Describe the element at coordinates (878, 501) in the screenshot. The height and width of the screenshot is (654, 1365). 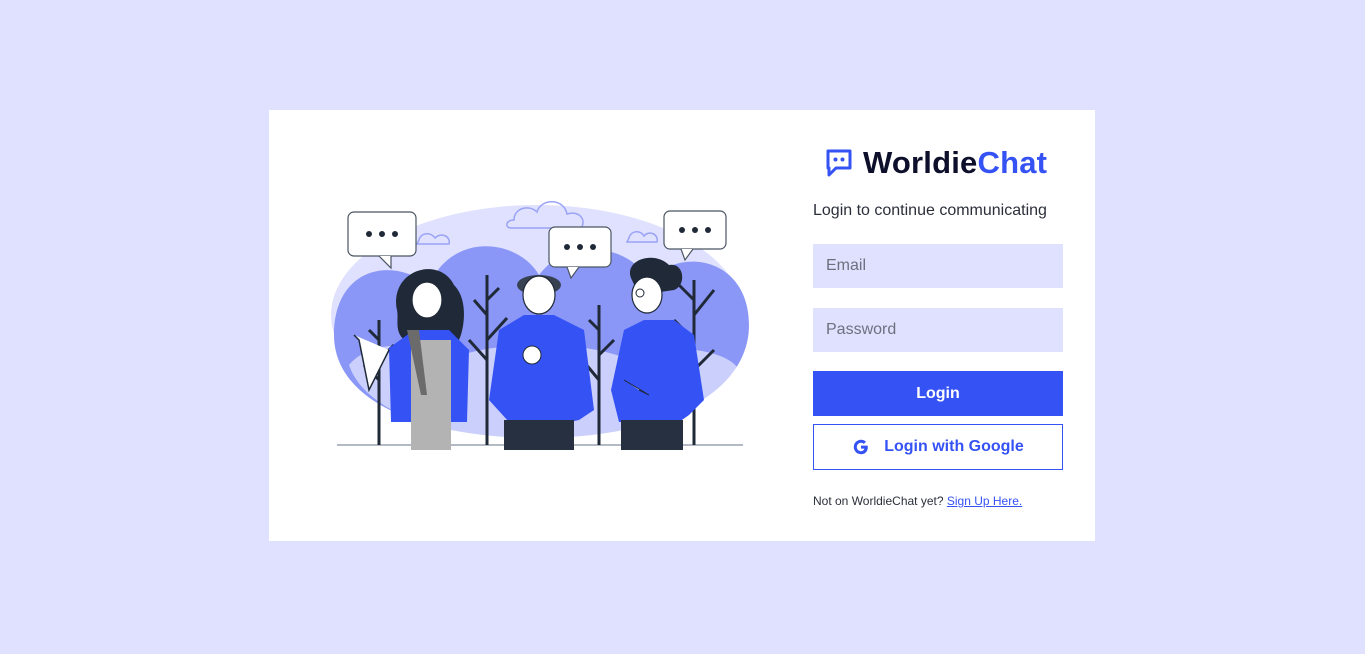
I see `signup-prompt-text: Not on WorldieChat yet?` at that location.